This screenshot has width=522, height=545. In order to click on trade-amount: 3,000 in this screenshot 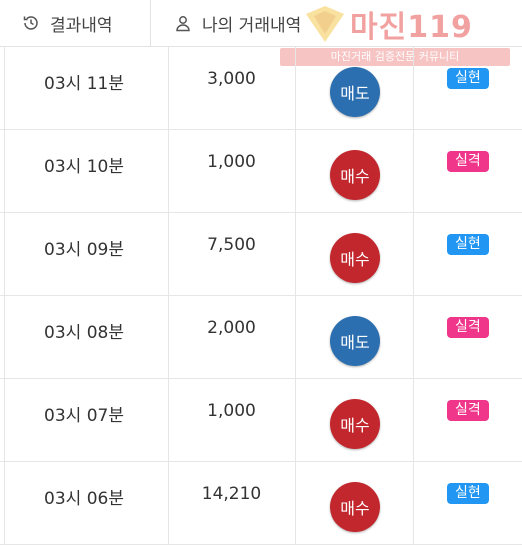, I will do `click(231, 79)`.